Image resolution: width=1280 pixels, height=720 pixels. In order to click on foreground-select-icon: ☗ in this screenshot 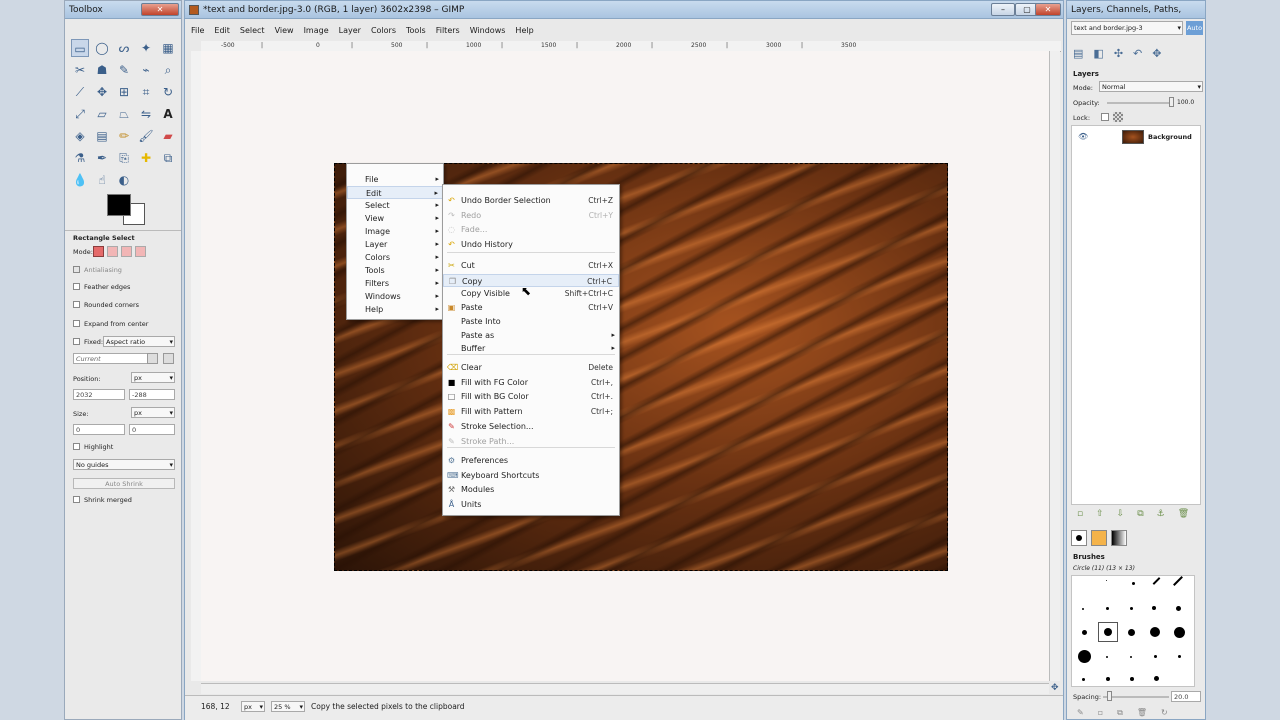, I will do `click(102, 70)`.